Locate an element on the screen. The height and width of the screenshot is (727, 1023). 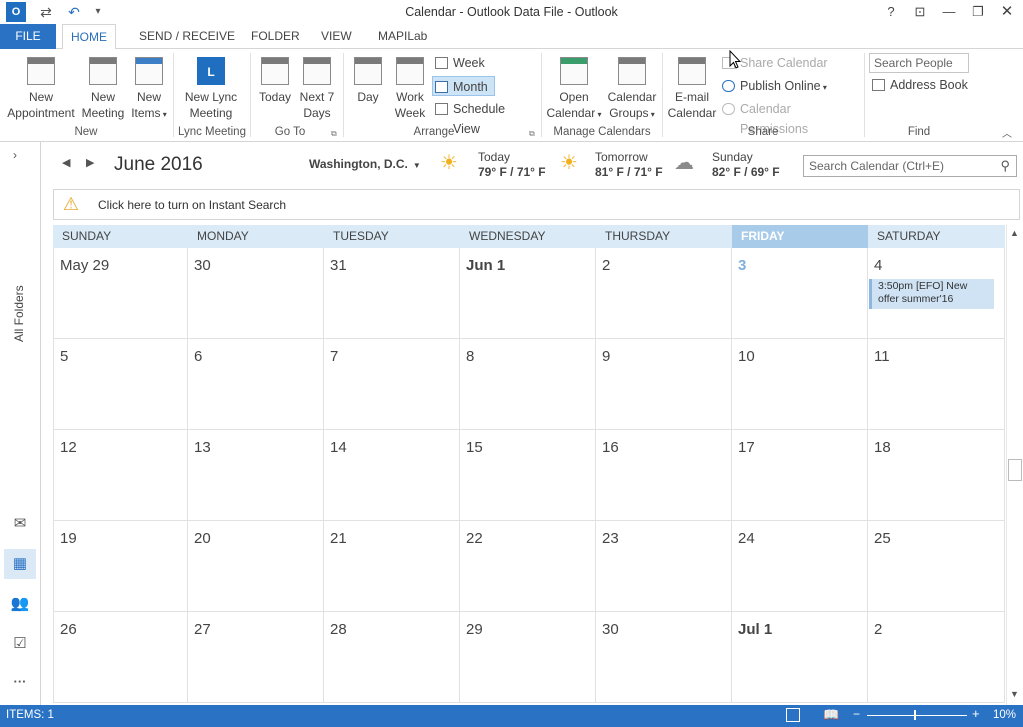
tab-mapilab: MAPILab is located at coordinates (402, 36).